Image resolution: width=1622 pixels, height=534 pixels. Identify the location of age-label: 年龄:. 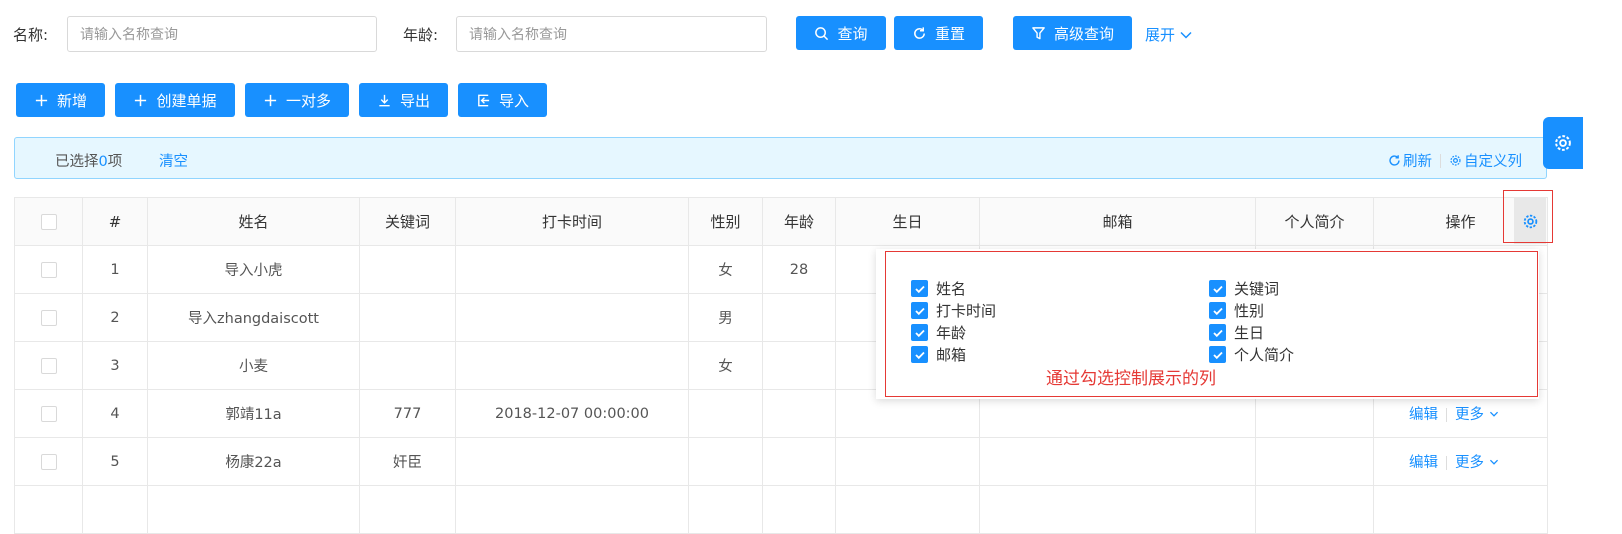
(421, 35).